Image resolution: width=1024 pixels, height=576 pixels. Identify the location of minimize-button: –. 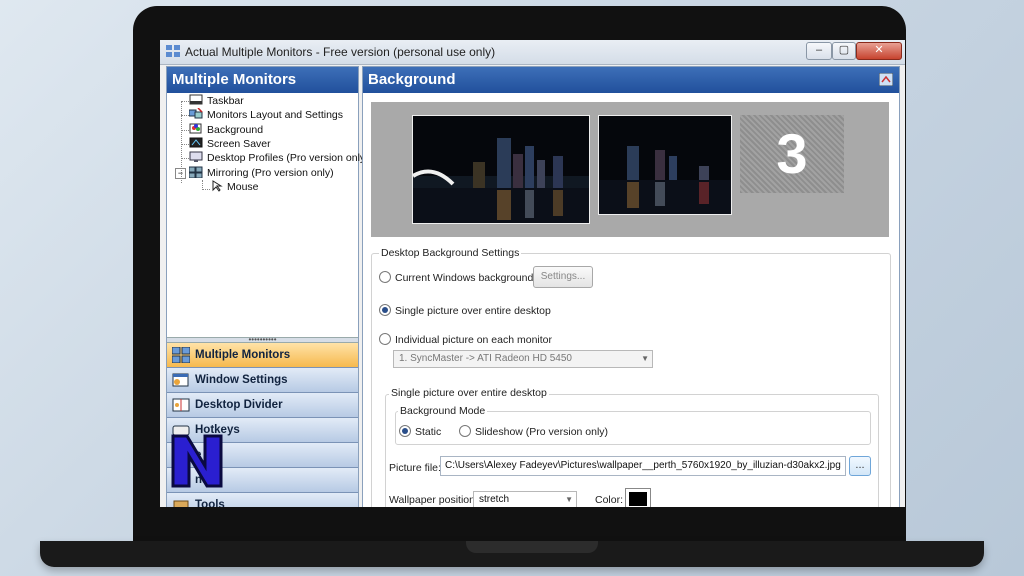
(819, 51).